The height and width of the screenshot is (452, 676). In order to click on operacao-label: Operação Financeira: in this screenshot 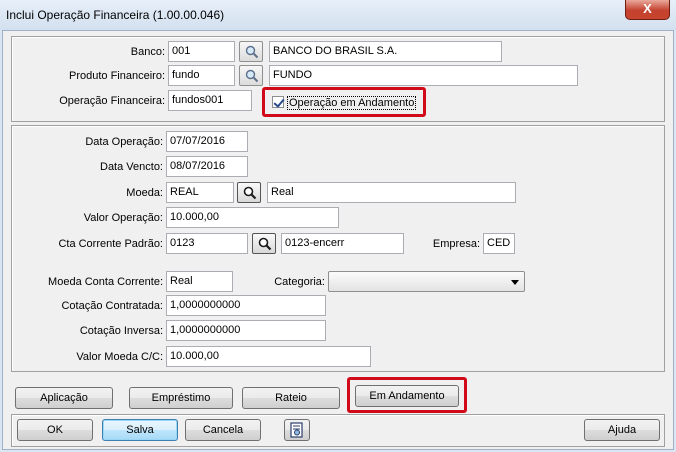, I will do `click(112, 101)`.